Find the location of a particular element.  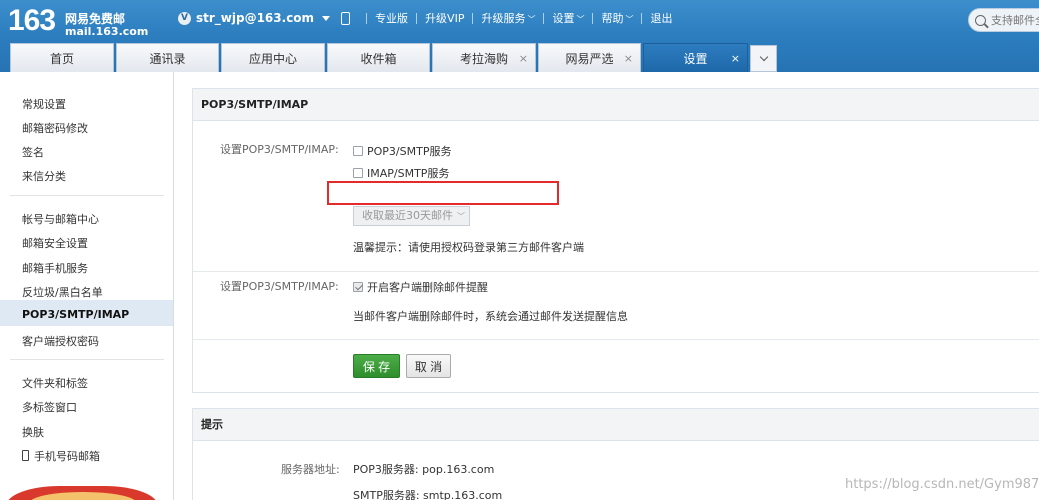

cancel-button: 取 消 is located at coordinates (428, 366).